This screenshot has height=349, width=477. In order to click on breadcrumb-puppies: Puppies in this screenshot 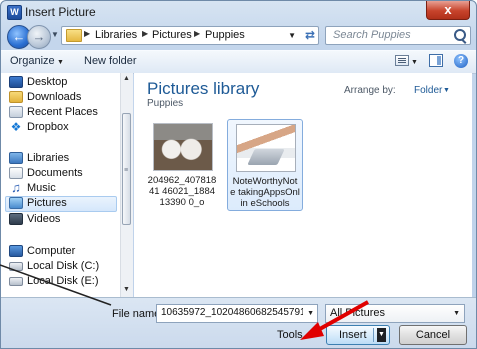, I will do `click(225, 35)`.